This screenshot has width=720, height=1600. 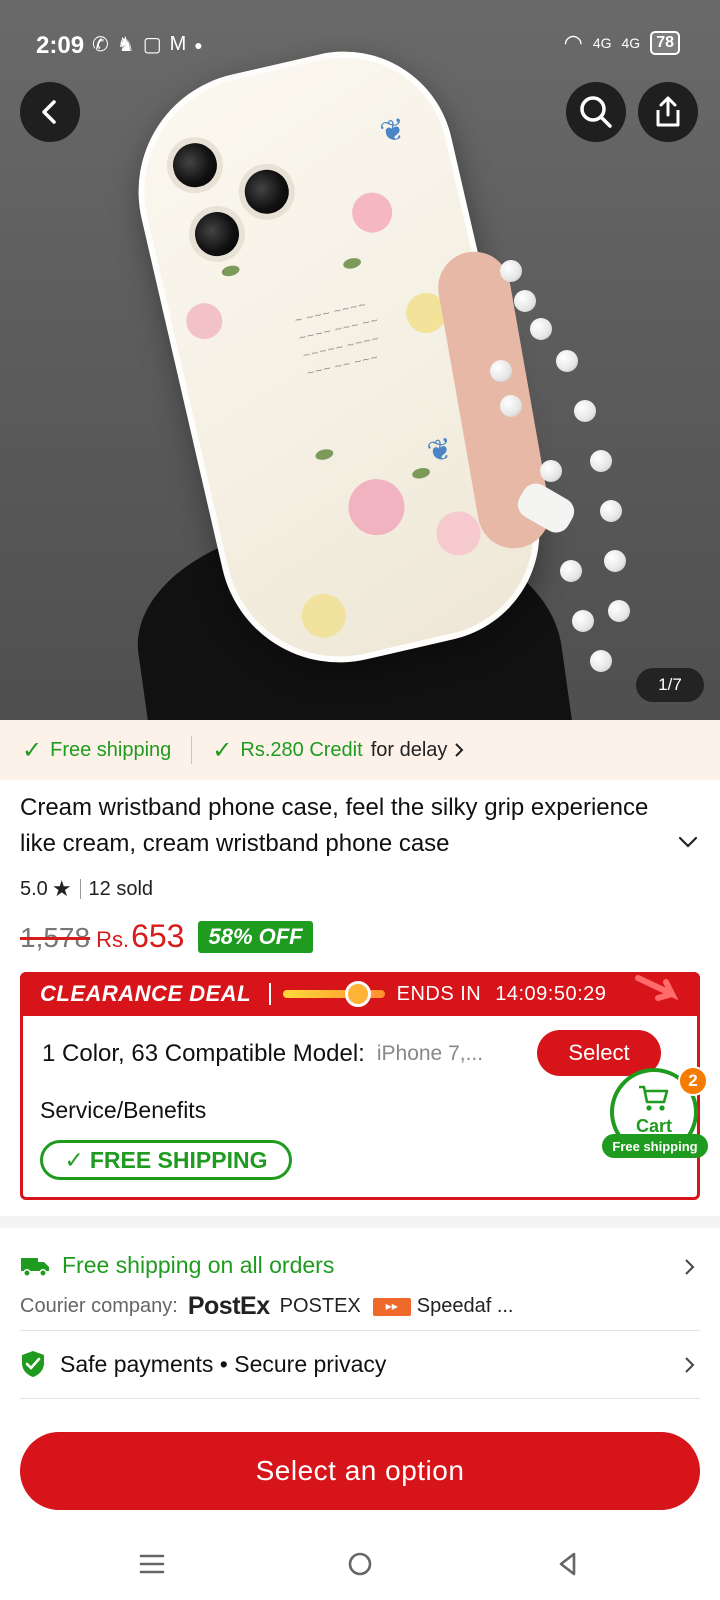 I want to click on shipping-info-row: Free shipping on all orders, so click(x=177, y=1265).